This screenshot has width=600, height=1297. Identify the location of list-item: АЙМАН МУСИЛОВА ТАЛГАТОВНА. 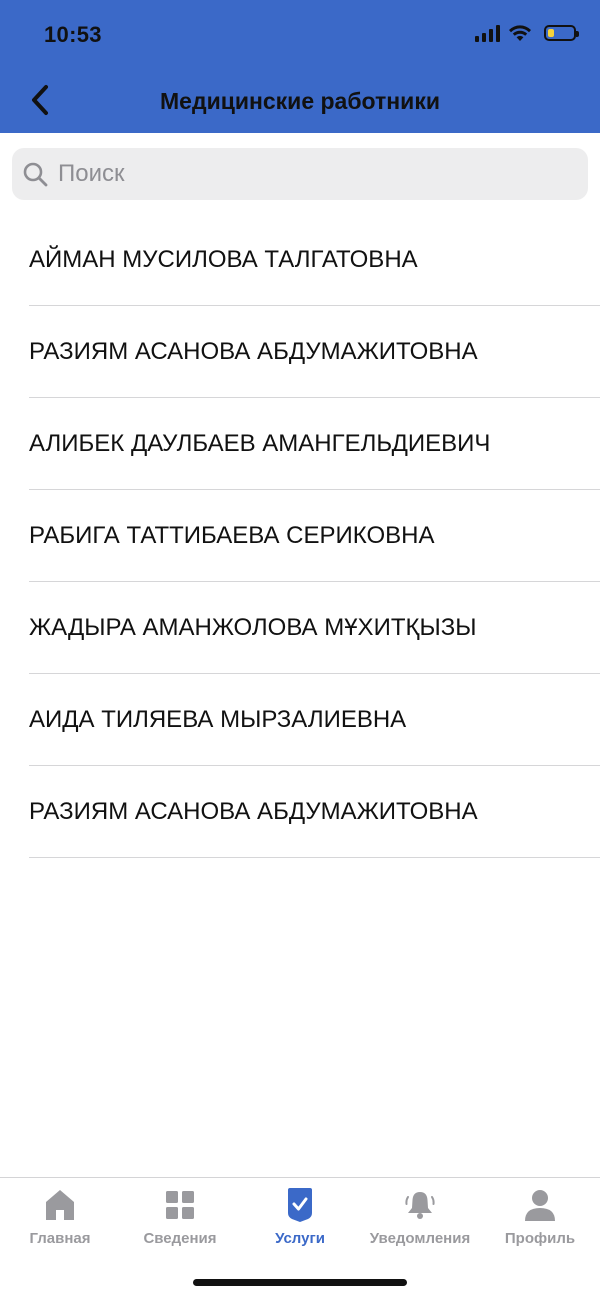
(314, 260).